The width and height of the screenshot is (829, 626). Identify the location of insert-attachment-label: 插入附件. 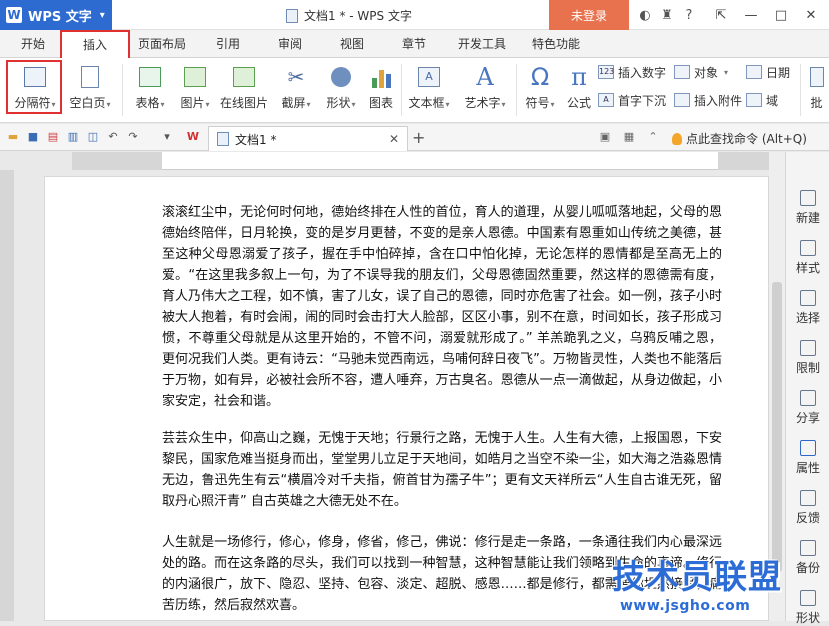
(718, 100).